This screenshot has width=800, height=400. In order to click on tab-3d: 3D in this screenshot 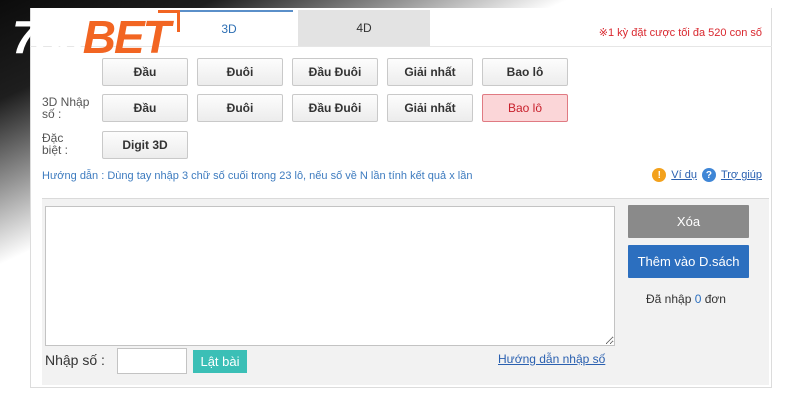, I will do `click(229, 28)`.